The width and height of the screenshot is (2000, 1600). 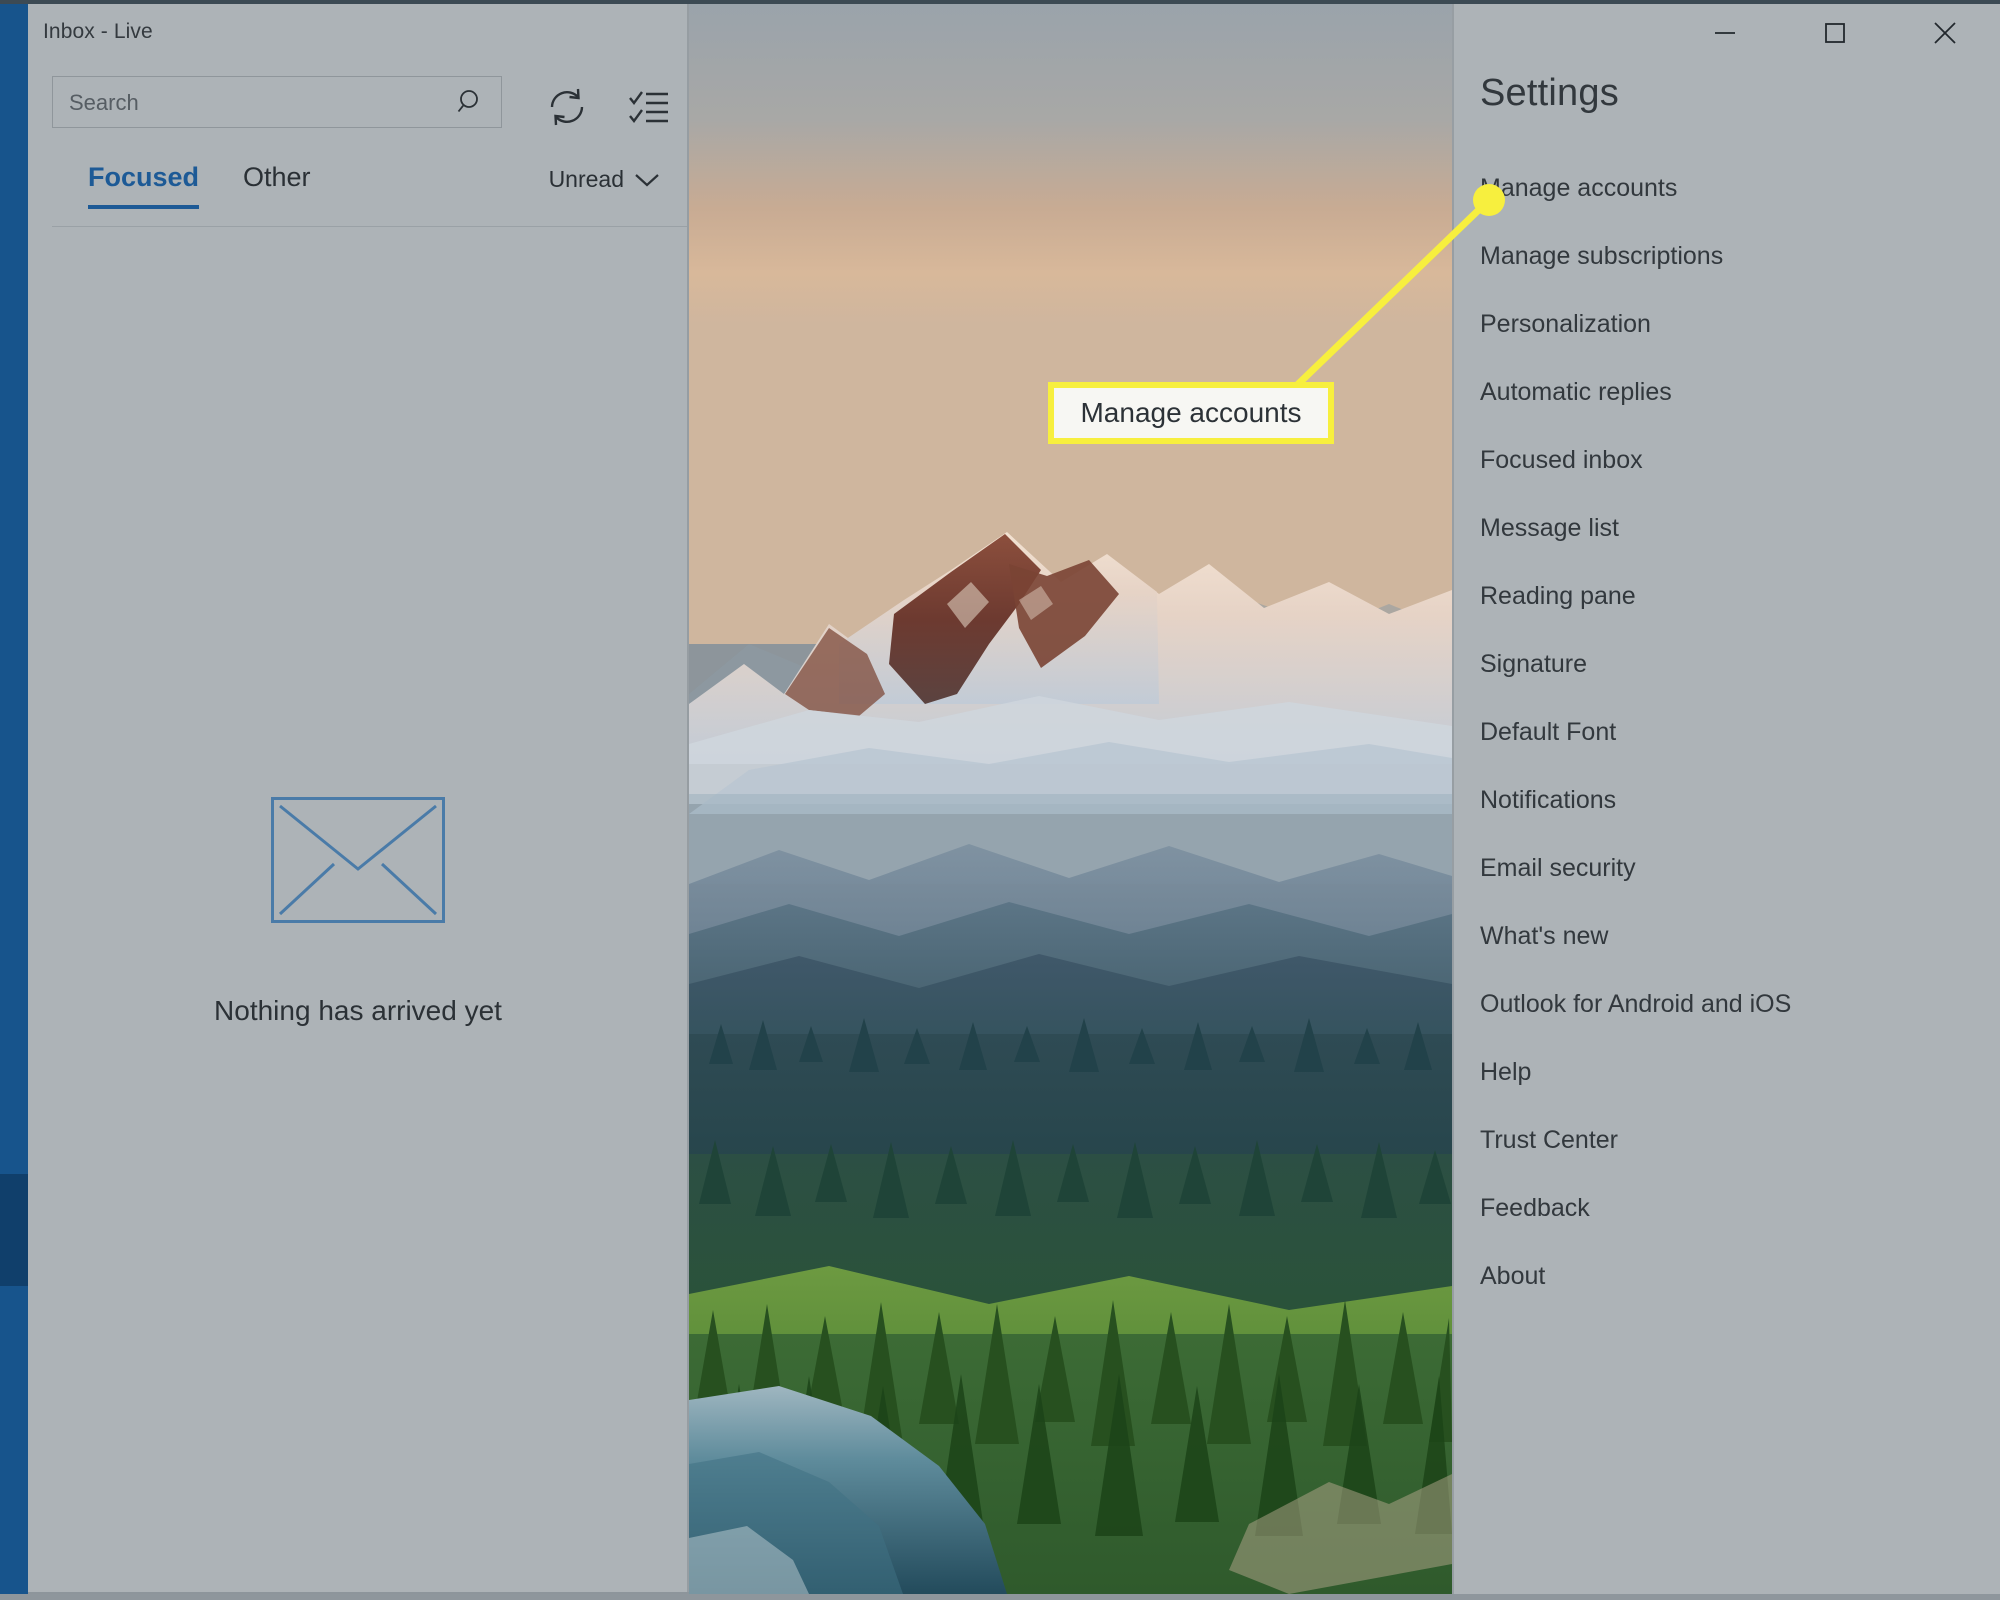 I want to click on window-controls, so click(x=1835, y=33).